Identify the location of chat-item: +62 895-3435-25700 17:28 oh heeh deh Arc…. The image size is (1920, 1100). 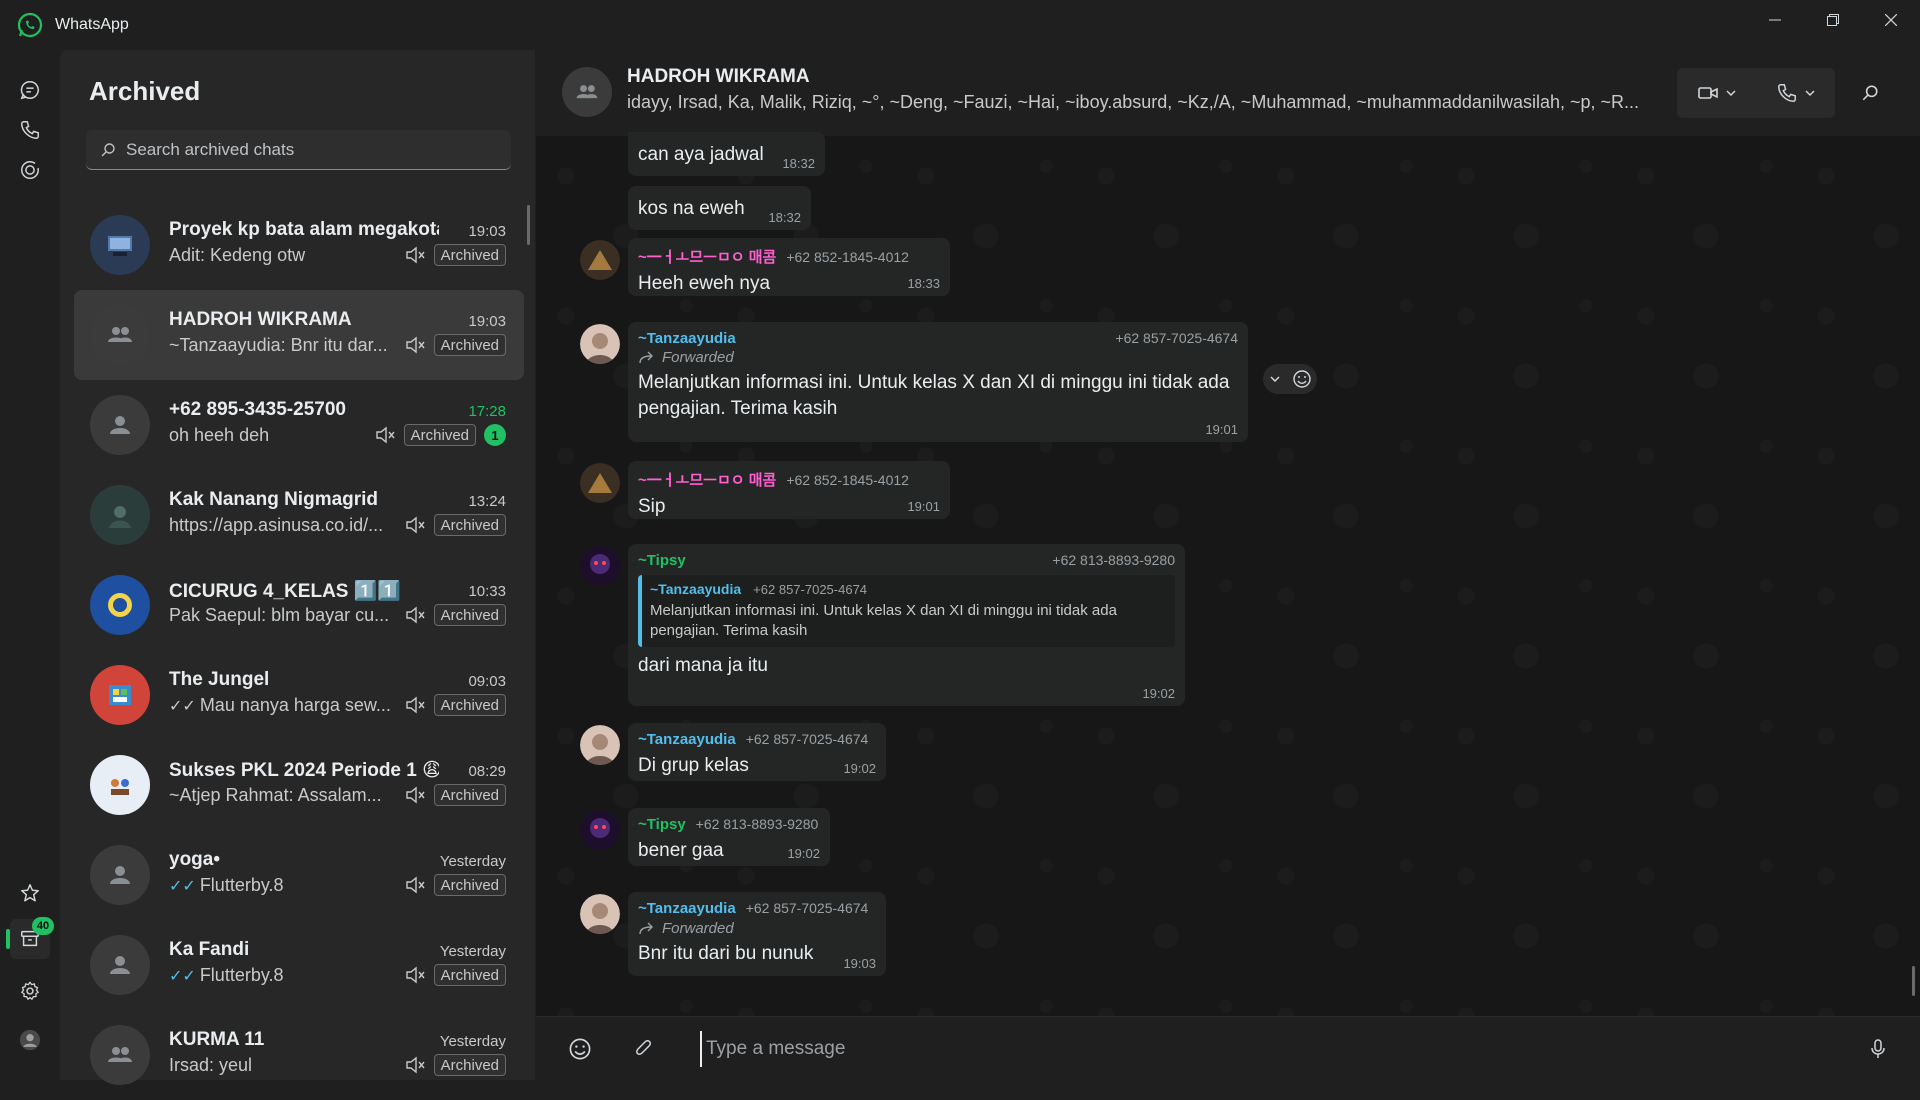
(299, 425).